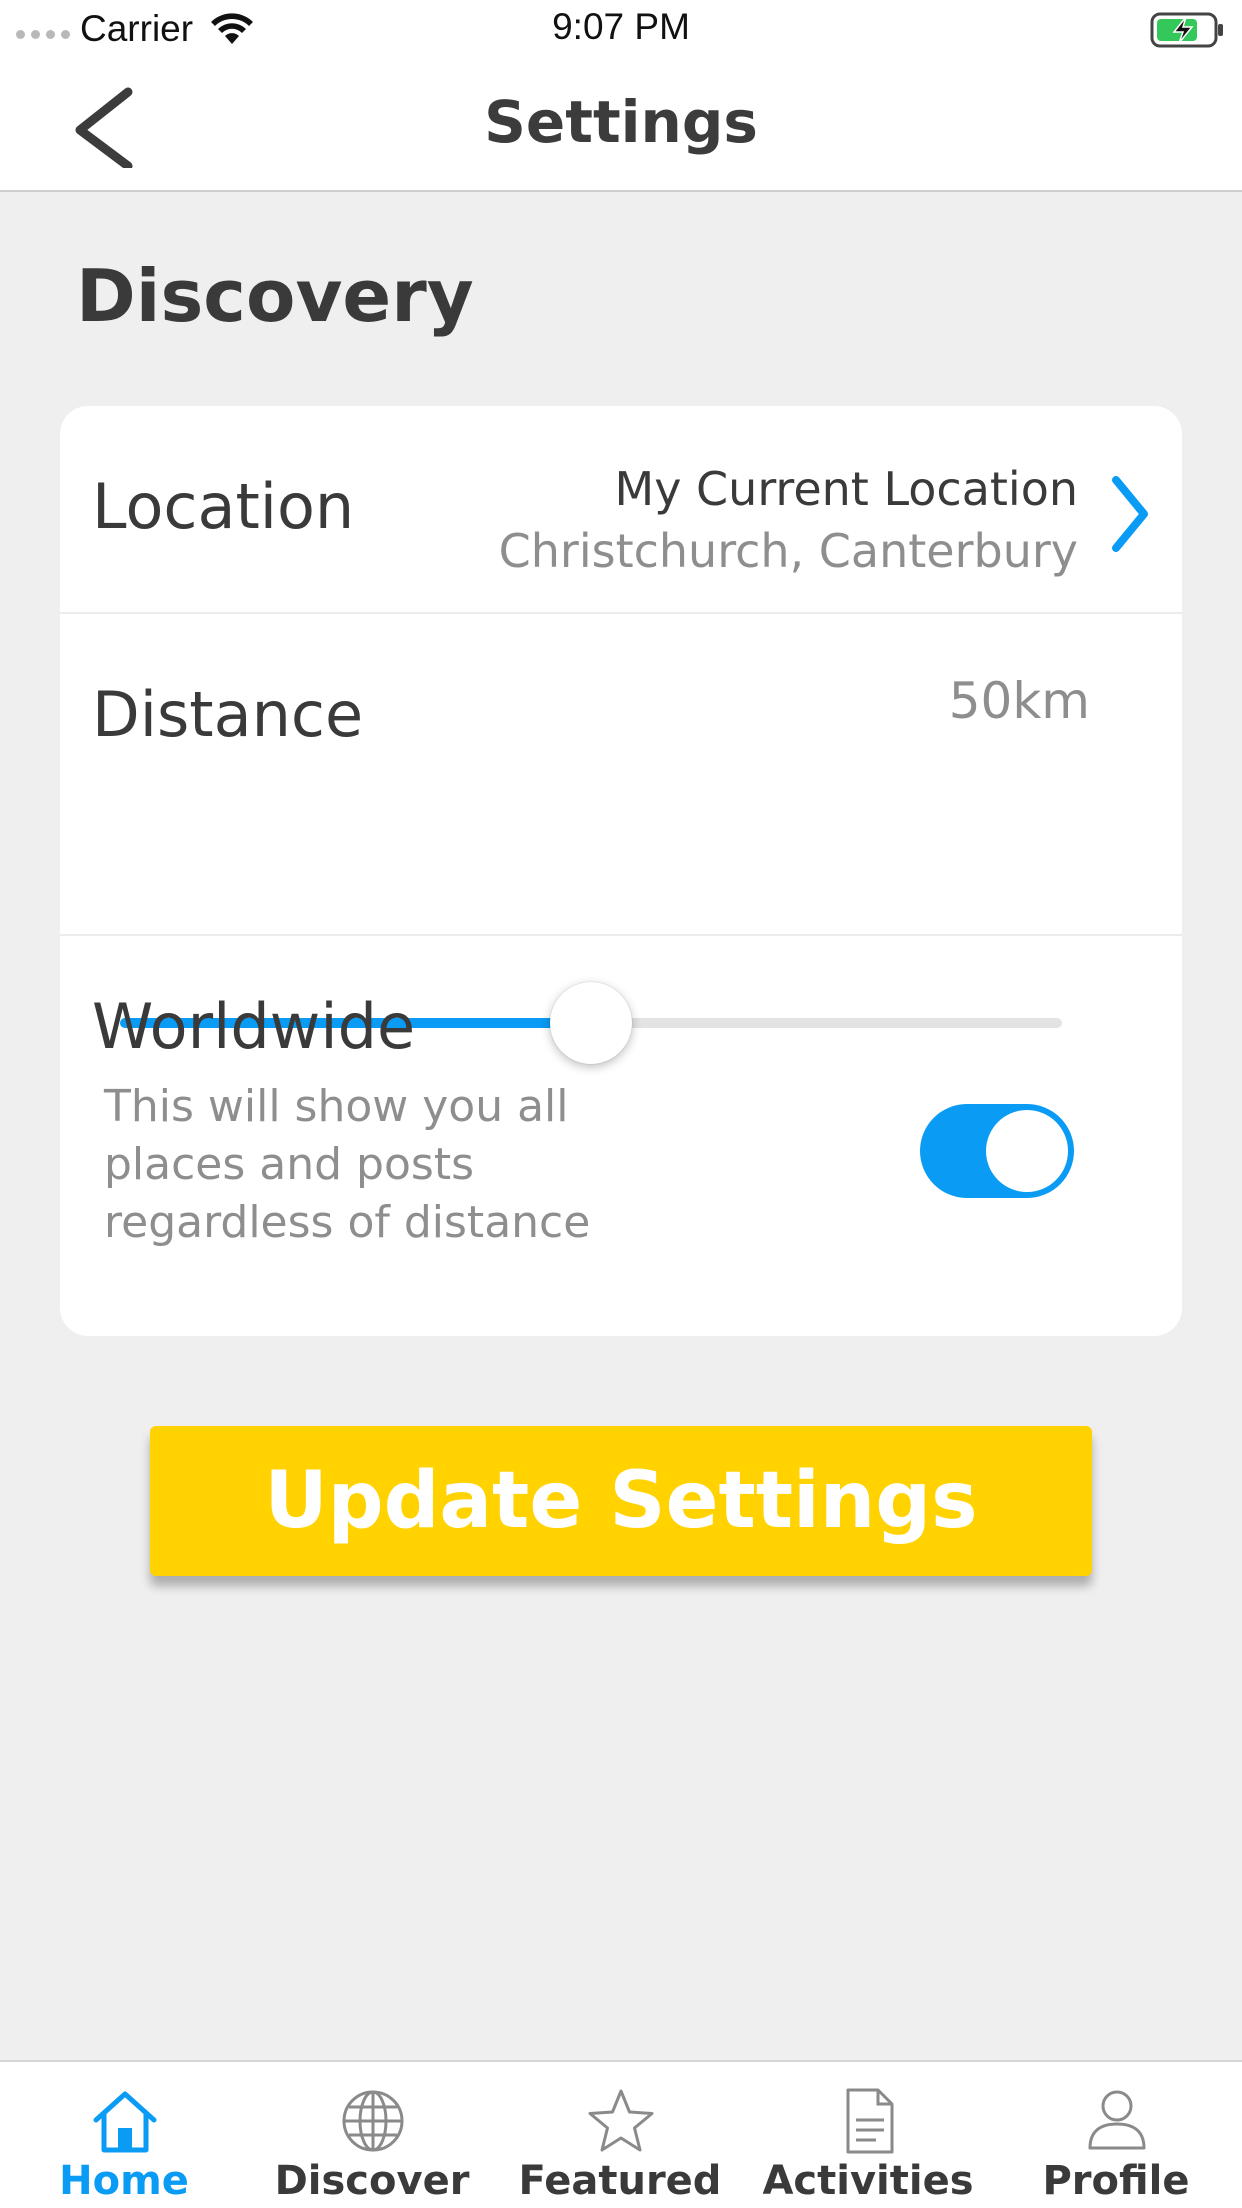  What do you see at coordinates (621, 122) in the screenshot?
I see `page-title: Settings` at bounding box center [621, 122].